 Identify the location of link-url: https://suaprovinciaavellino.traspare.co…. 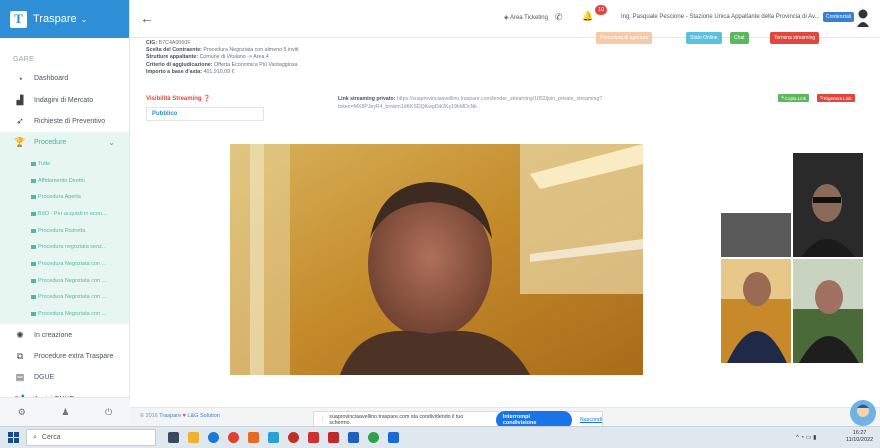
(499, 99).